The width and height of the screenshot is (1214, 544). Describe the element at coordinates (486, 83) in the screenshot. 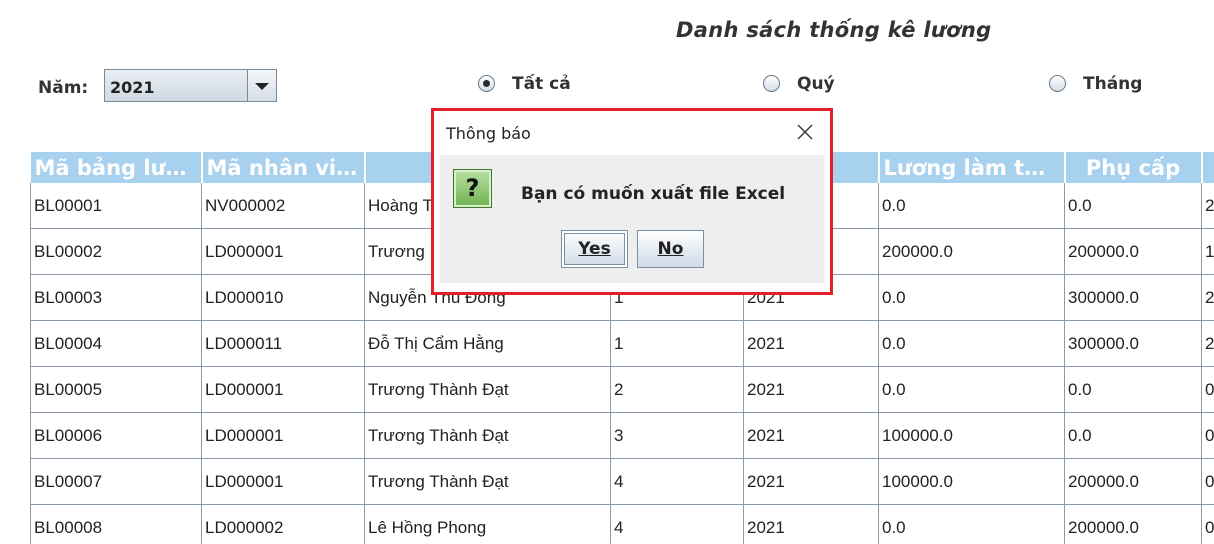

I see `radio-all-circle` at that location.